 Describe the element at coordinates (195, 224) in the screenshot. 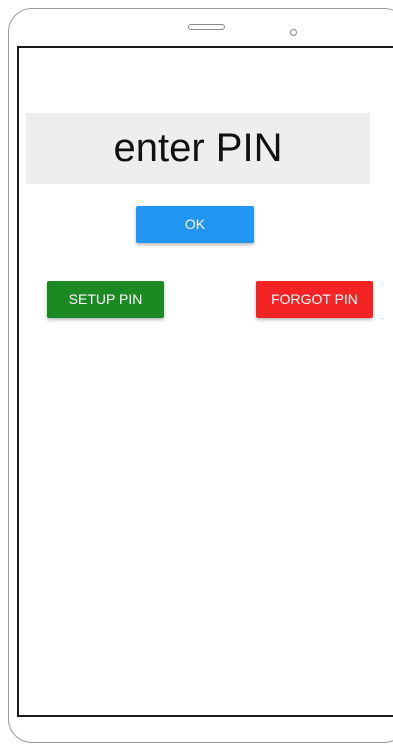

I see `ok-button: OK` at that location.